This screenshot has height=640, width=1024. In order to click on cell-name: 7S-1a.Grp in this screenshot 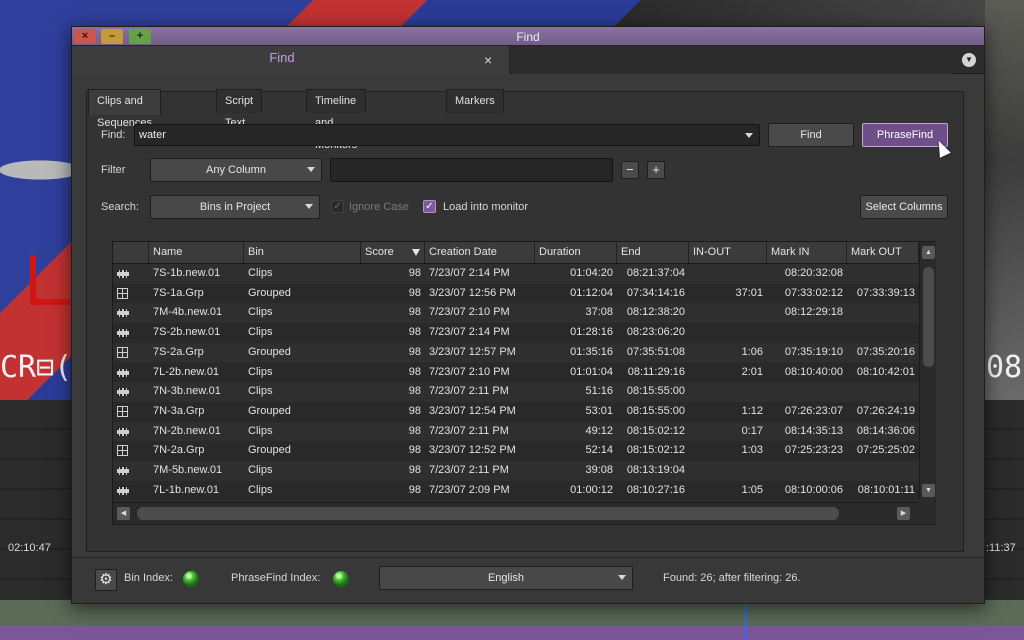, I will do `click(178, 292)`.